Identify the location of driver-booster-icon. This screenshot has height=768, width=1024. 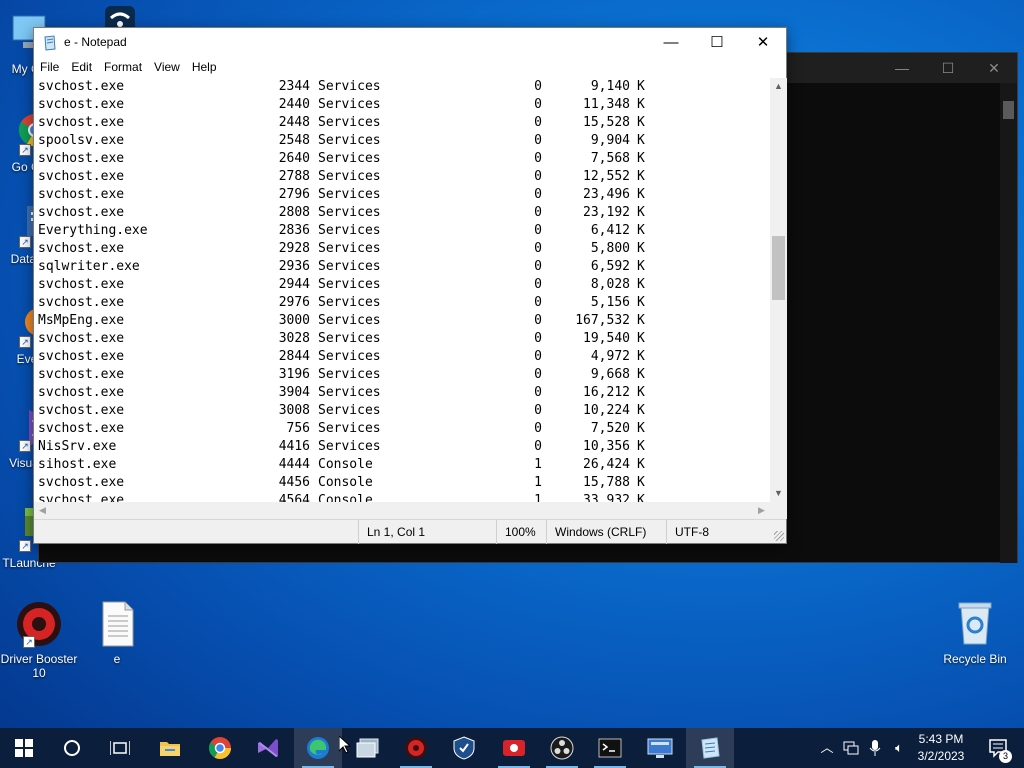
(416, 748).